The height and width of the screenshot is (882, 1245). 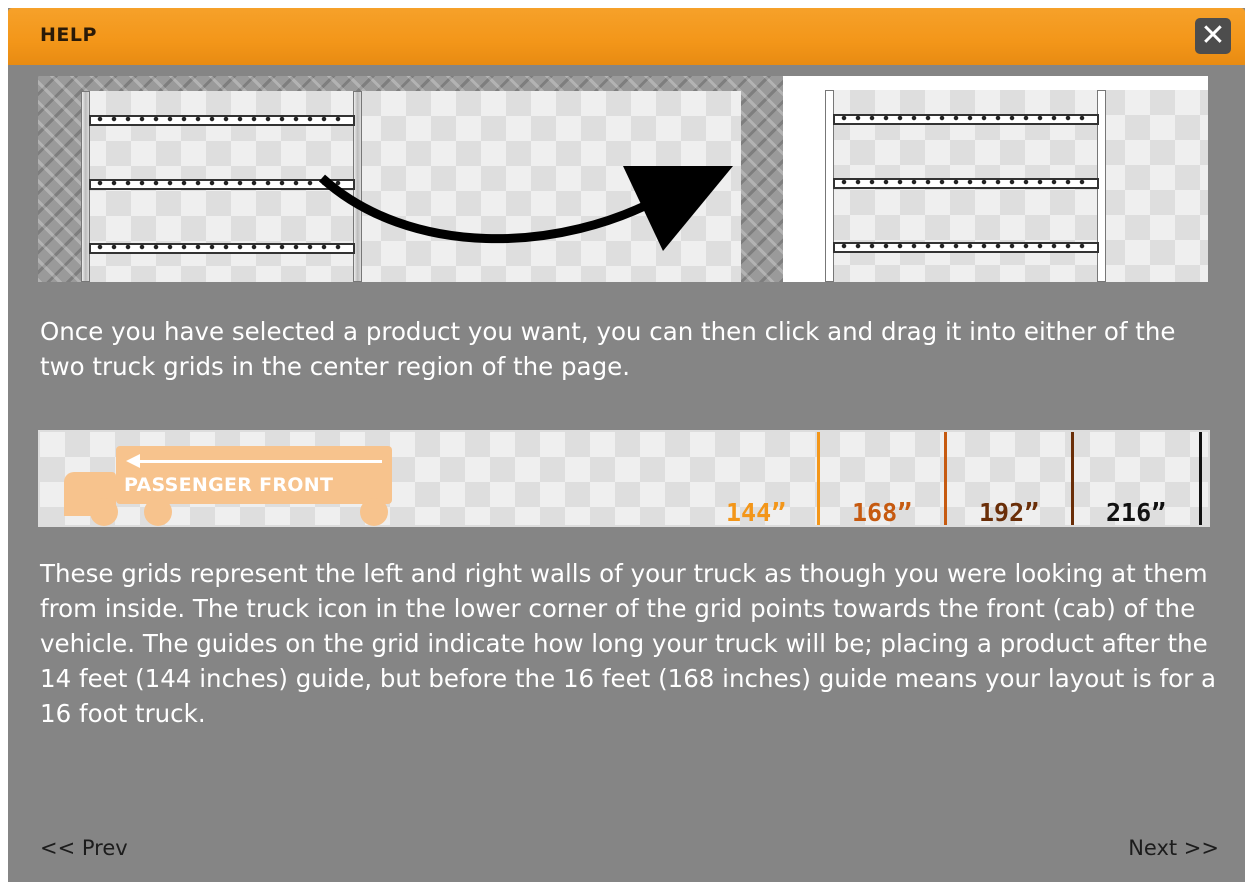 I want to click on dialog-title: HELP, so click(x=68, y=35).